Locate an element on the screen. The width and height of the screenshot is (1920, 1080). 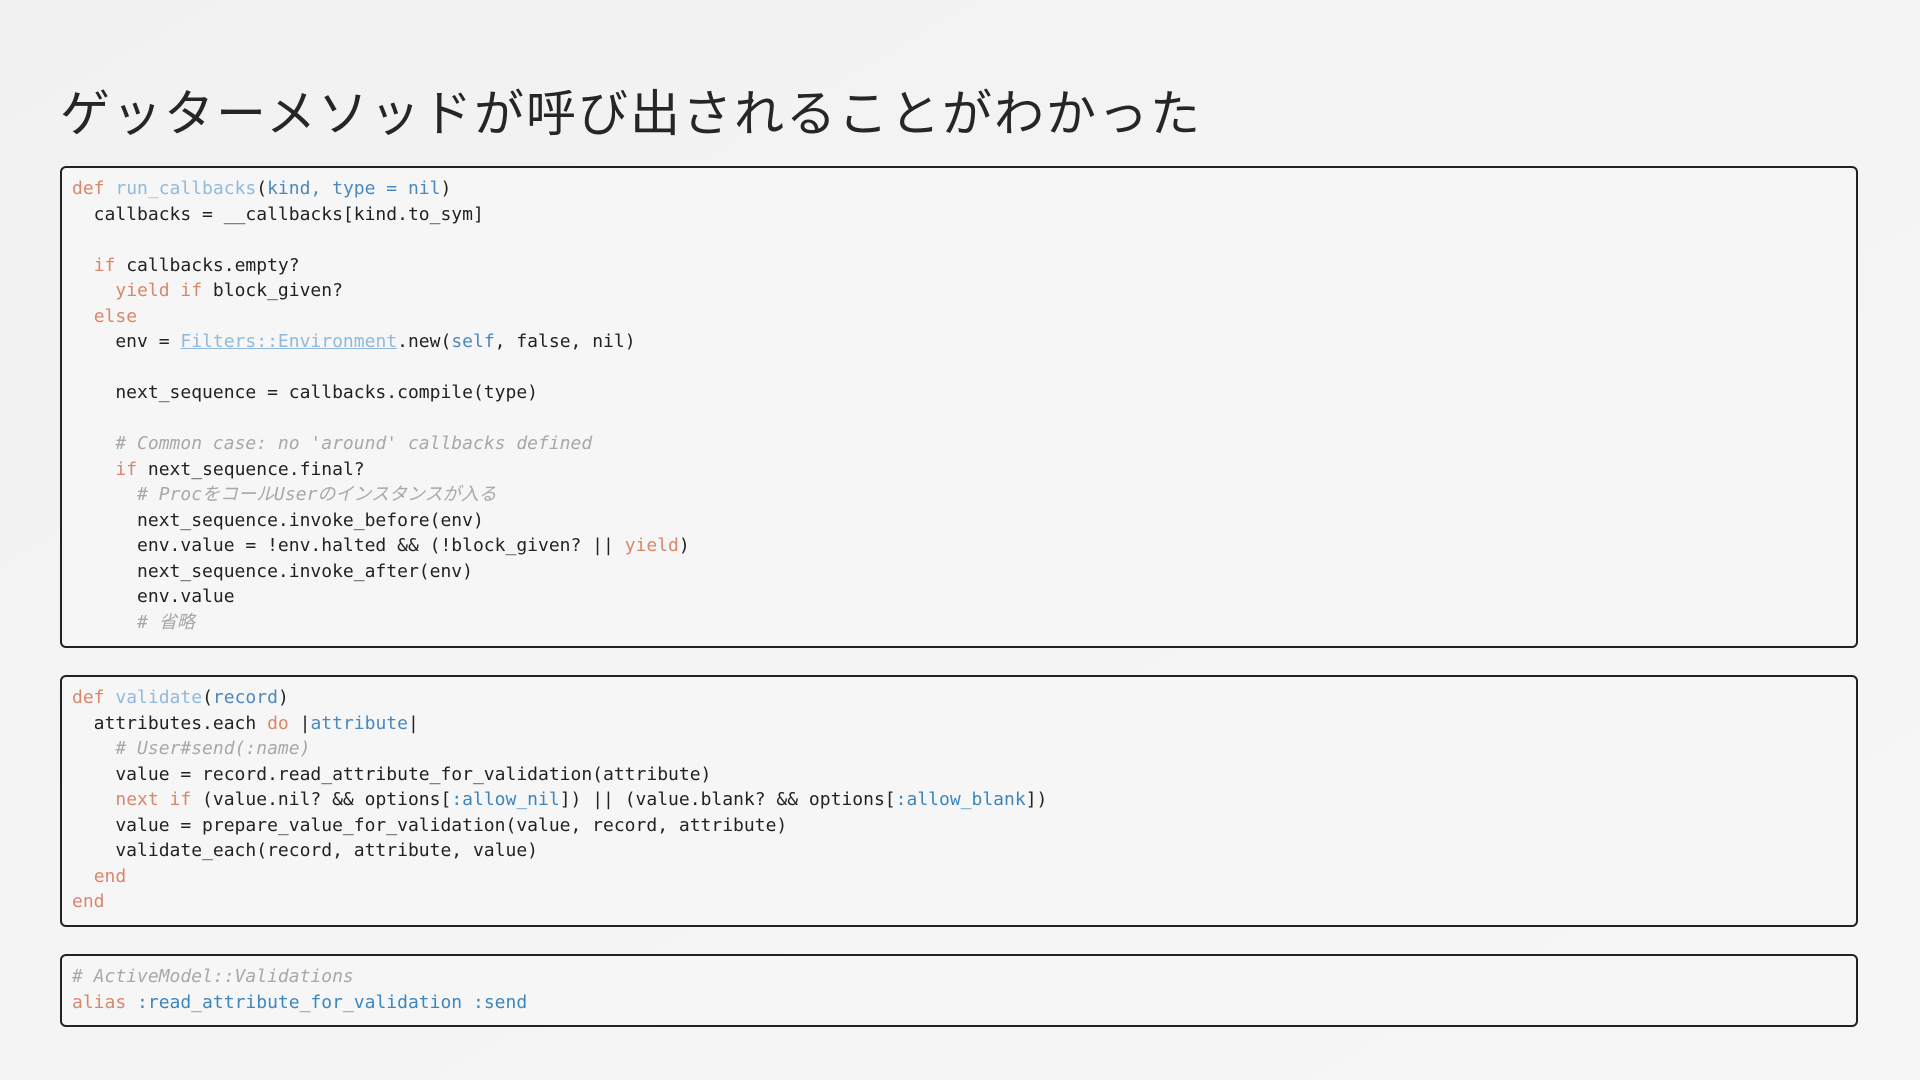
code-token: self is located at coordinates (473, 341).